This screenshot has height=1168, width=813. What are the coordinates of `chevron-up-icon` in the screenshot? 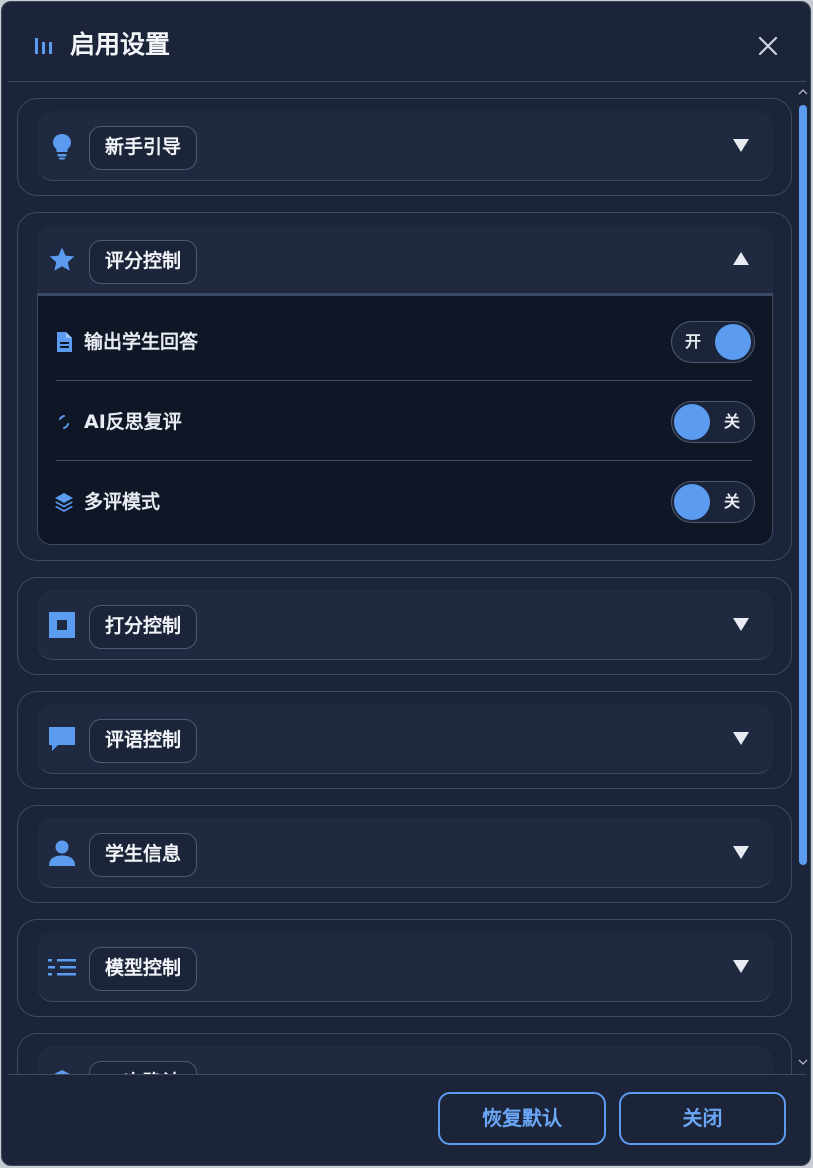 It's located at (741, 258).